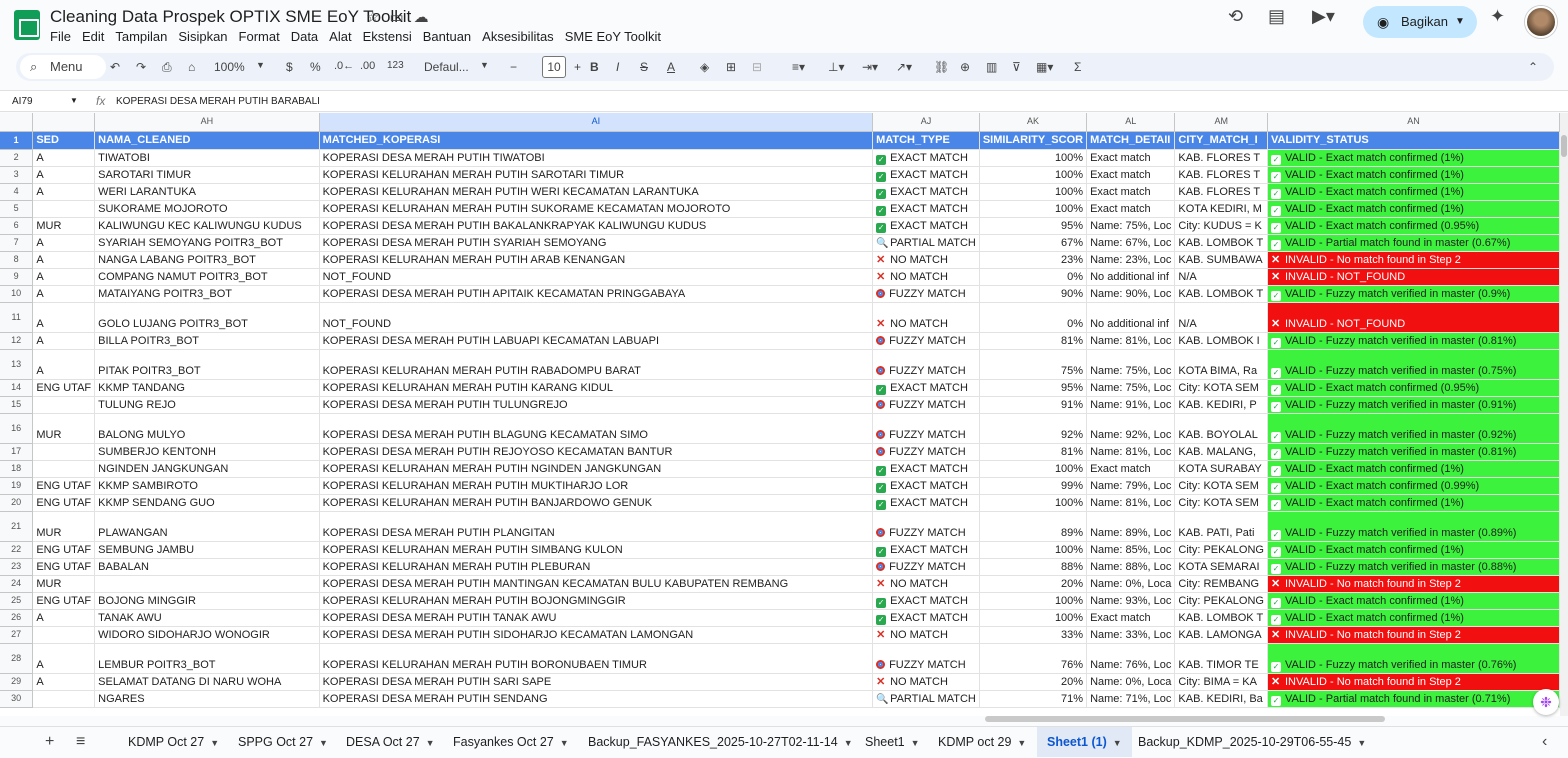 The height and width of the screenshot is (758, 1568). I want to click on history-icon: ⟲, so click(1235, 16).